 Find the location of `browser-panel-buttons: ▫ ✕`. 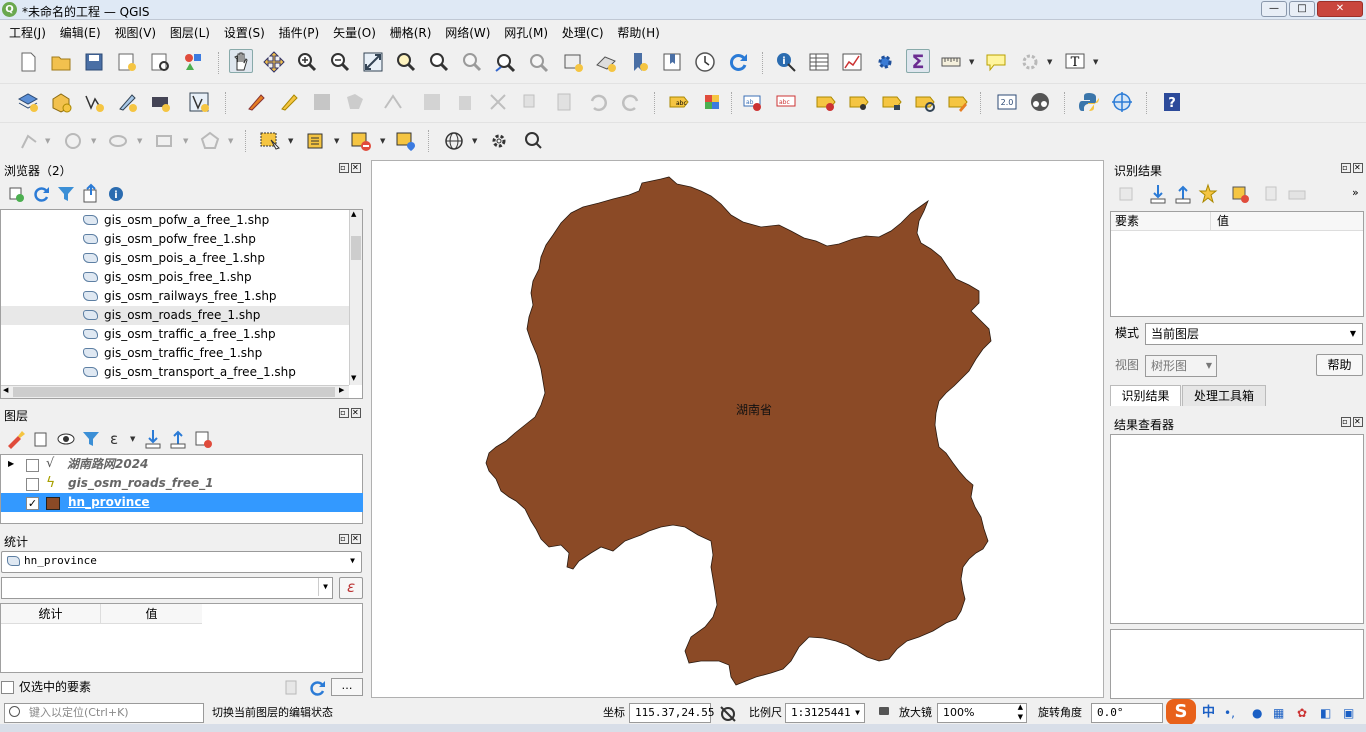

browser-panel-buttons: ▫ ✕ is located at coordinates (349, 168).